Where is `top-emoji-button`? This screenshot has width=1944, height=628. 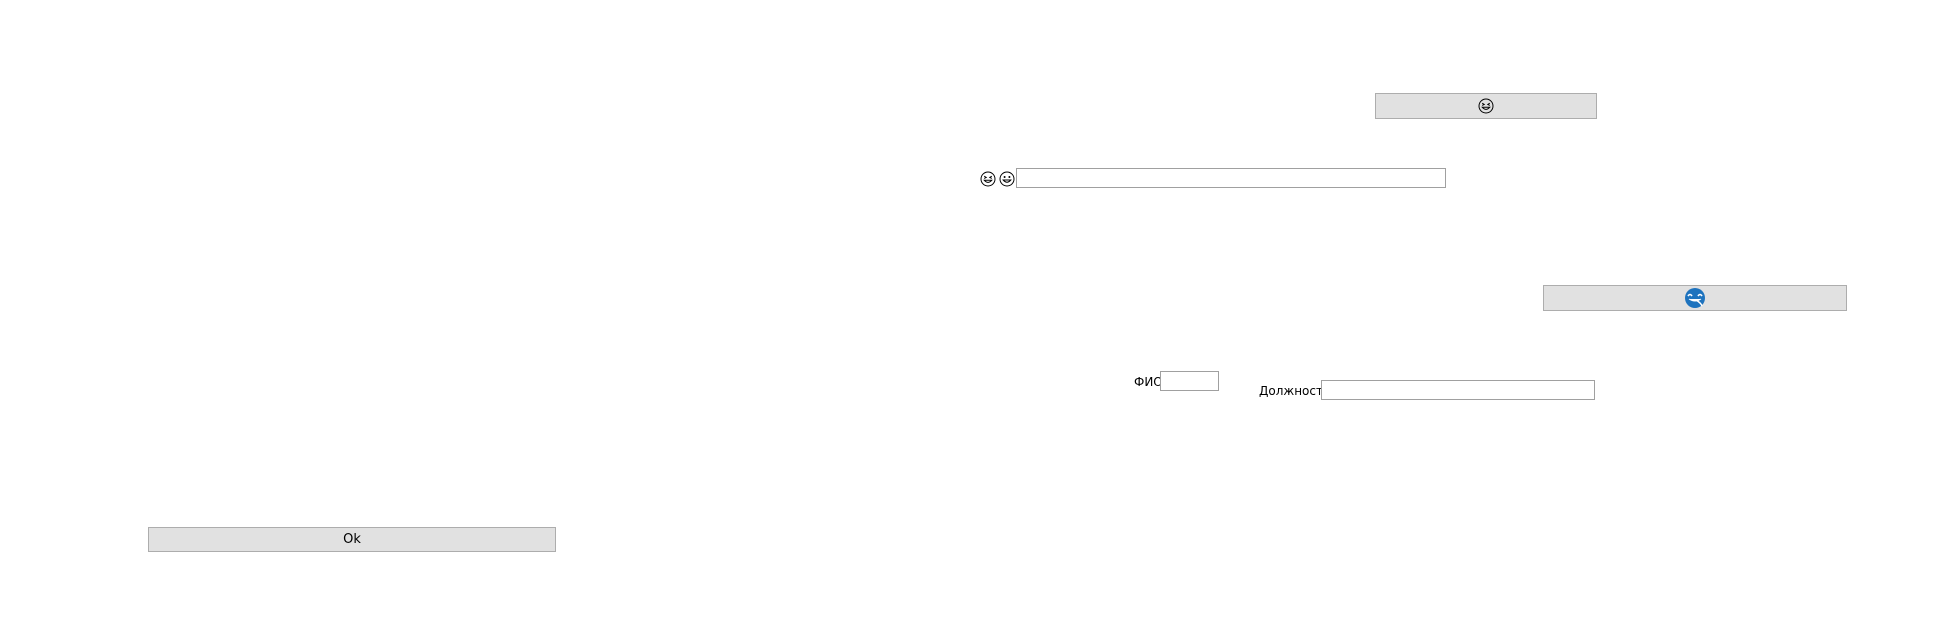
top-emoji-button is located at coordinates (1486, 106).